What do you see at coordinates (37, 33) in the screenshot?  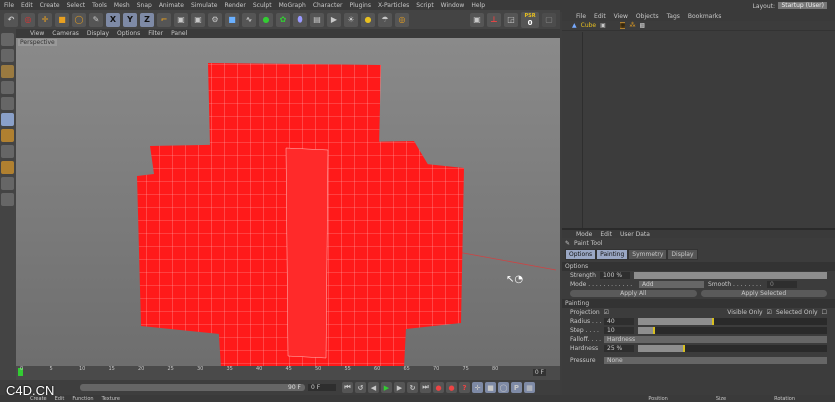 I see `viewport-menu-view: View` at bounding box center [37, 33].